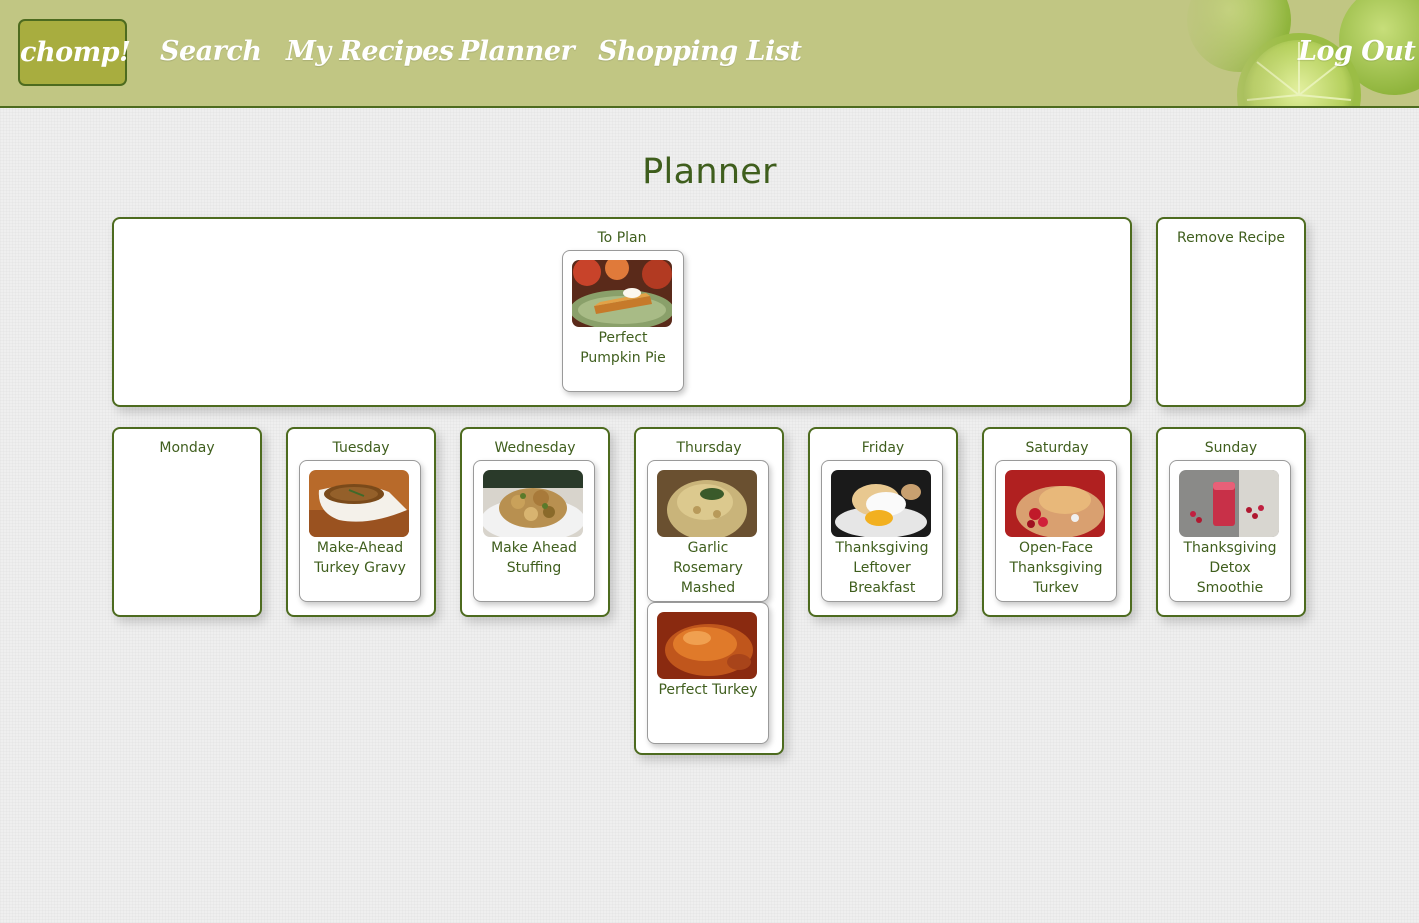 Image resolution: width=1419 pixels, height=923 pixels. Describe the element at coordinates (533, 503) in the screenshot. I see `stuffing-photo` at that location.